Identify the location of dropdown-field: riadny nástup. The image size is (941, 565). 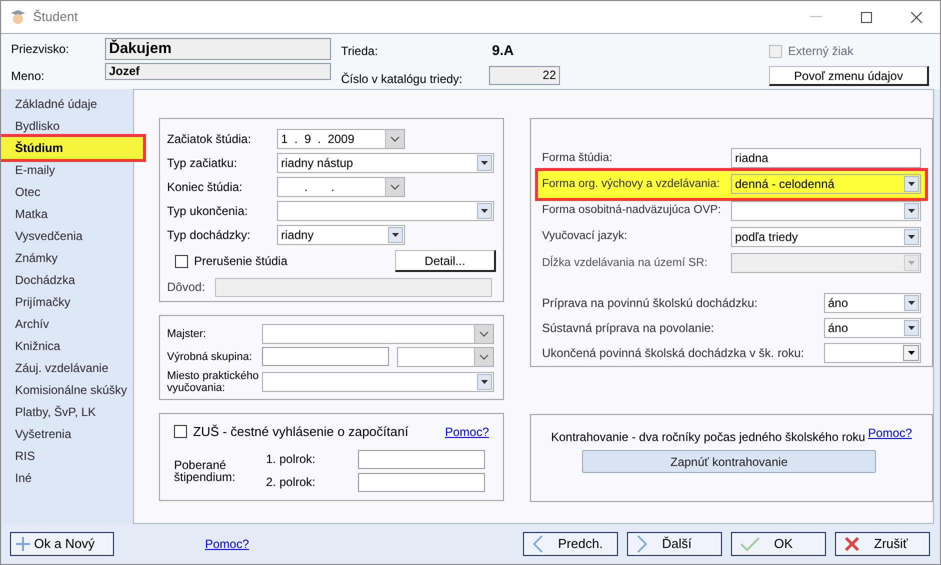
(385, 163).